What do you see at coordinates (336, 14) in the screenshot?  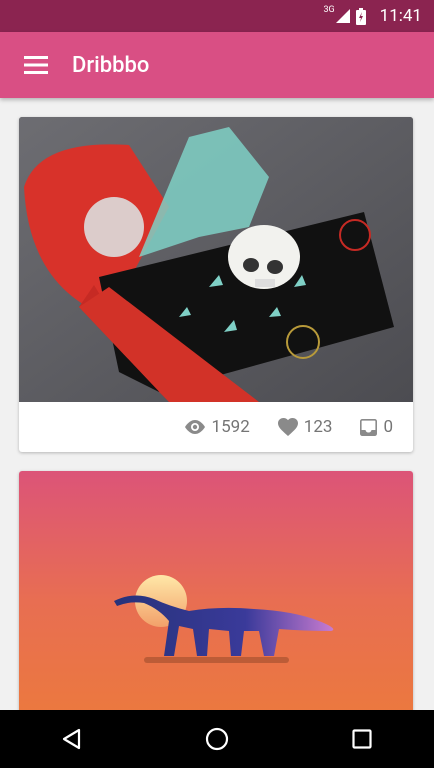 I see `network-signal-icon: 3G` at bounding box center [336, 14].